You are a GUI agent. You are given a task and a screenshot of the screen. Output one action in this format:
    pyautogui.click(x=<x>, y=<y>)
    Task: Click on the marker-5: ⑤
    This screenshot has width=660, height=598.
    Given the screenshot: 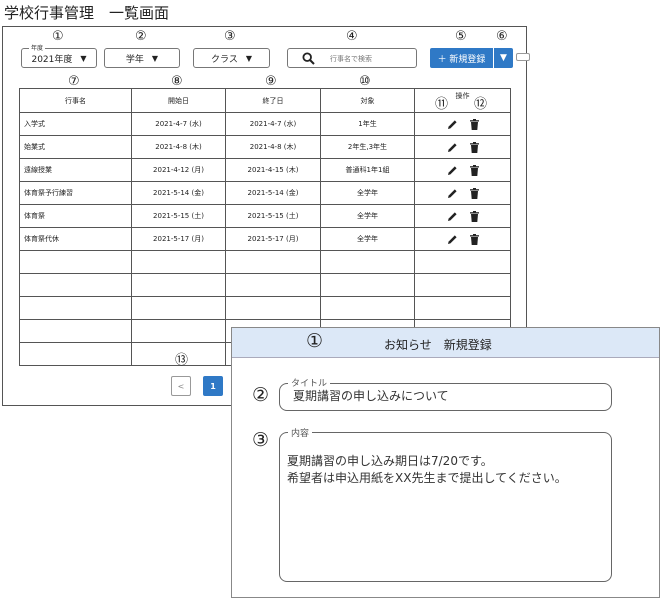 What is the action you would take?
    pyautogui.click(x=461, y=36)
    